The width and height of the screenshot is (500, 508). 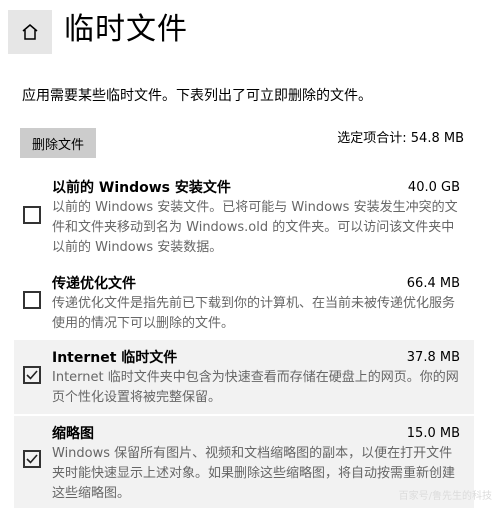 What do you see at coordinates (445, 496) in the screenshot?
I see `watermark: 百家号/鲁先生的科技` at bounding box center [445, 496].